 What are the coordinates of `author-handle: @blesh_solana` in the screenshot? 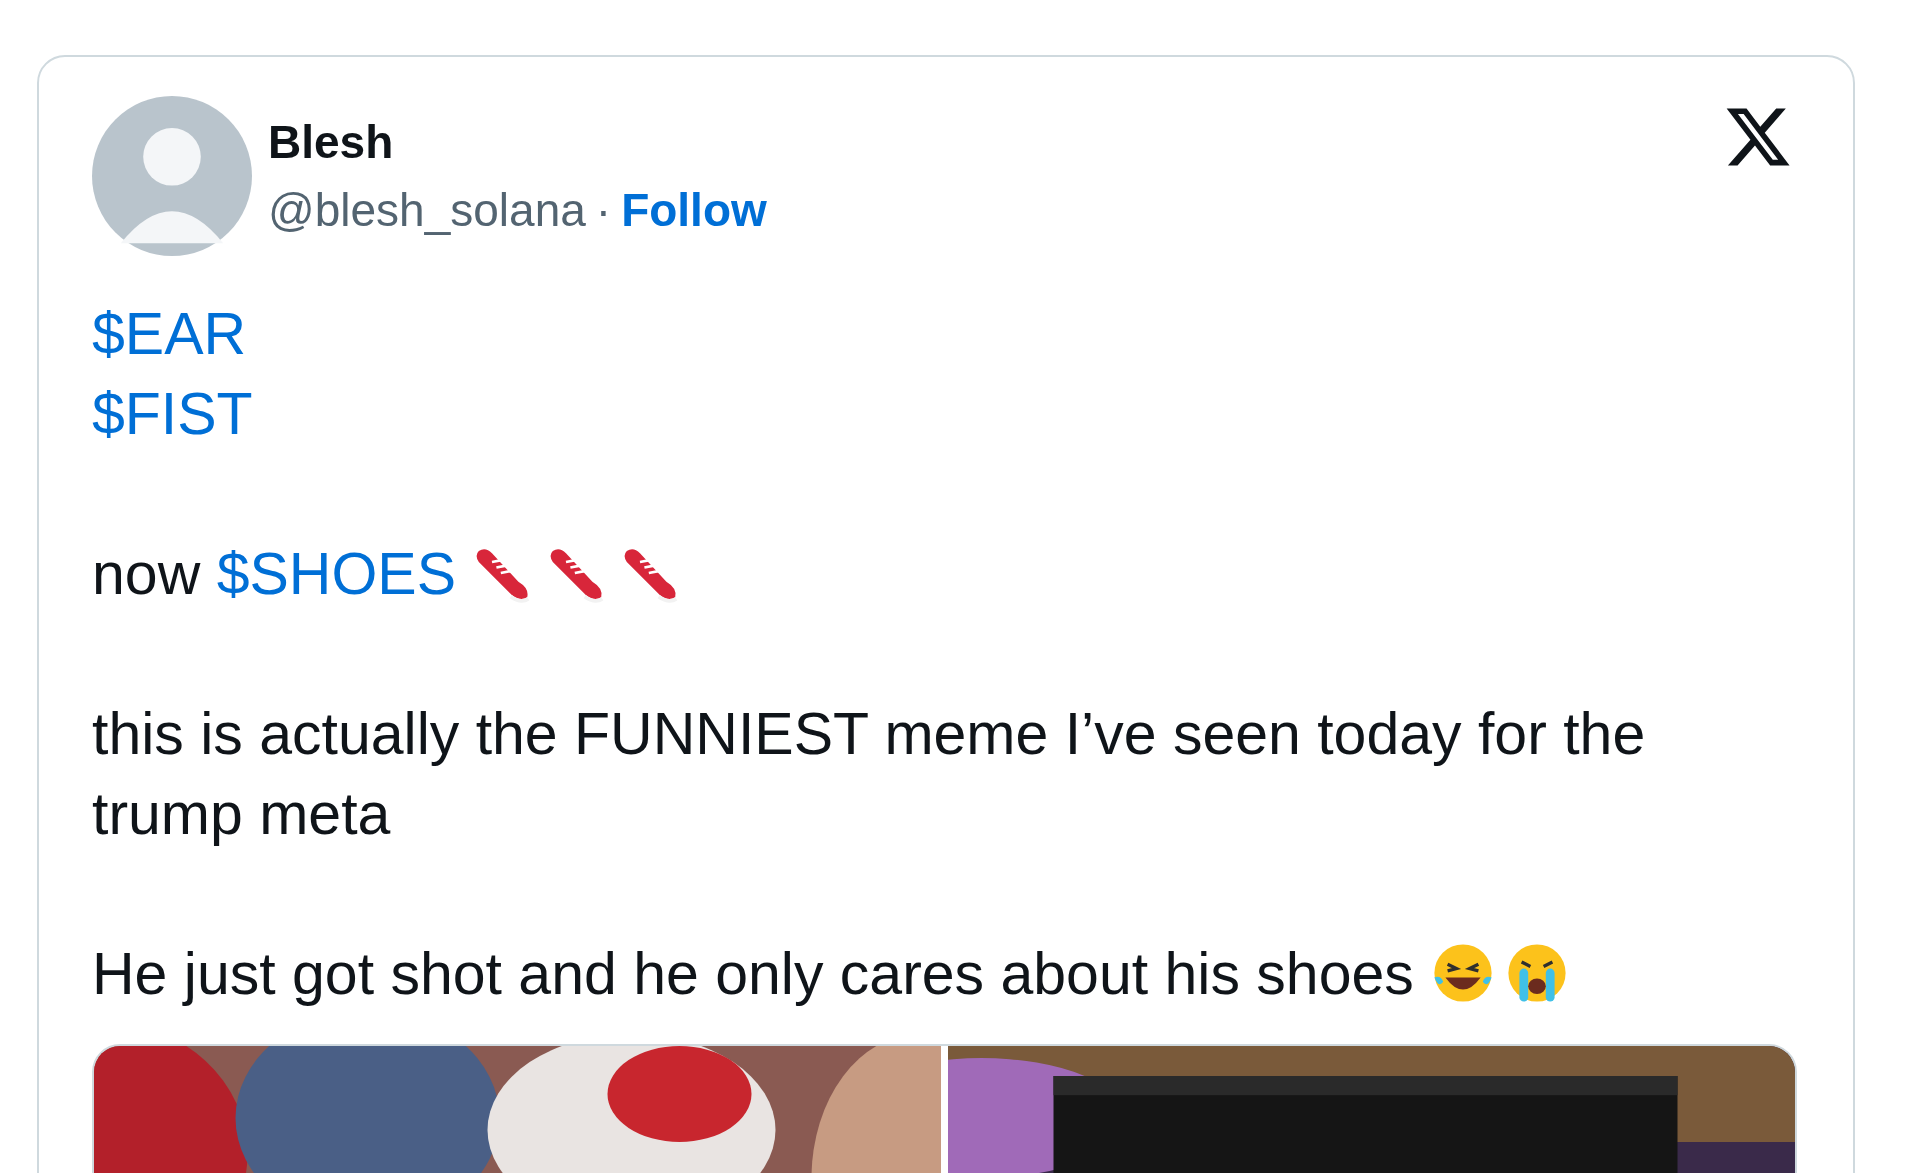 It's located at (427, 210).